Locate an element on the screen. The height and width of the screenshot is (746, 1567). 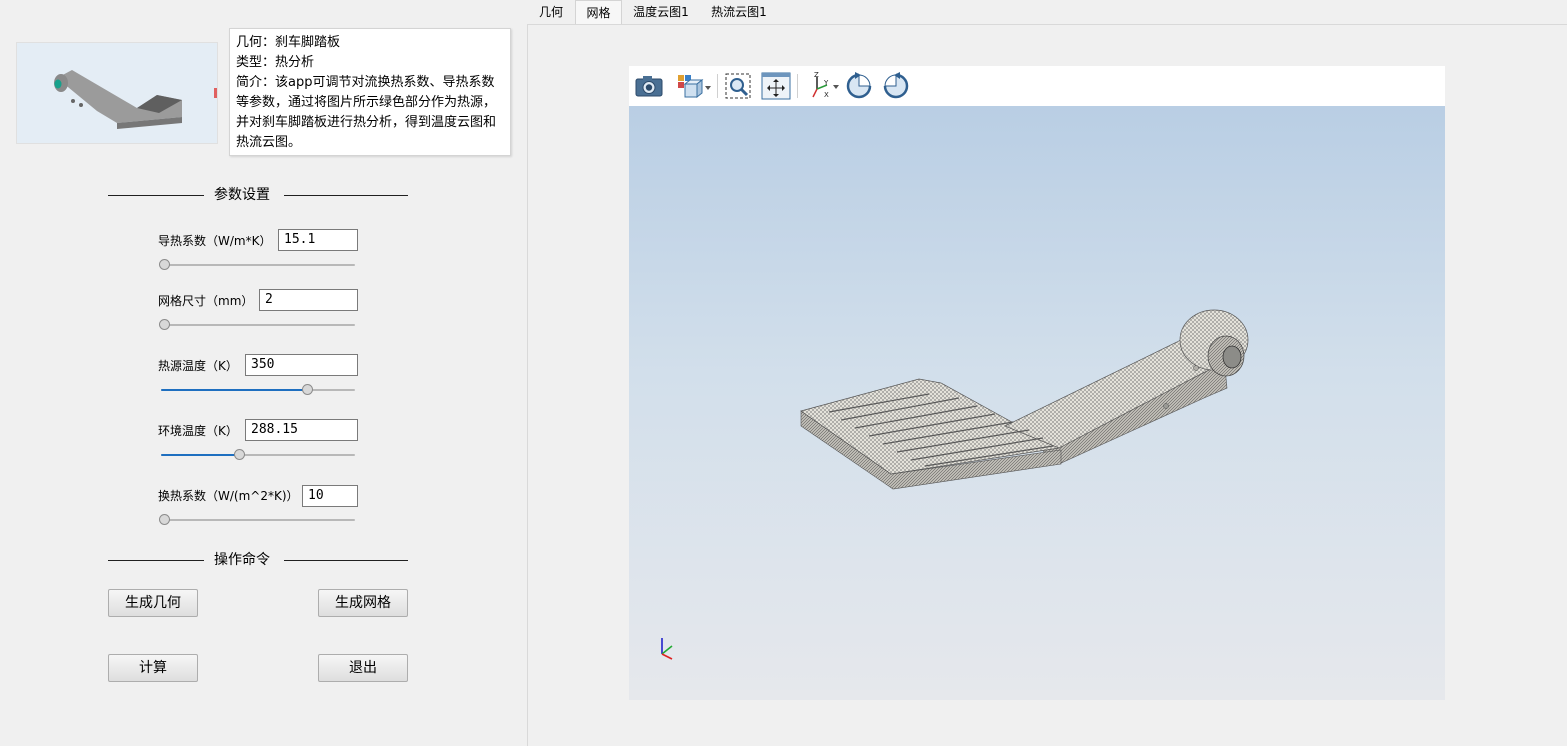
viewer-toolbar: Z Y X is located at coordinates (1037, 86).